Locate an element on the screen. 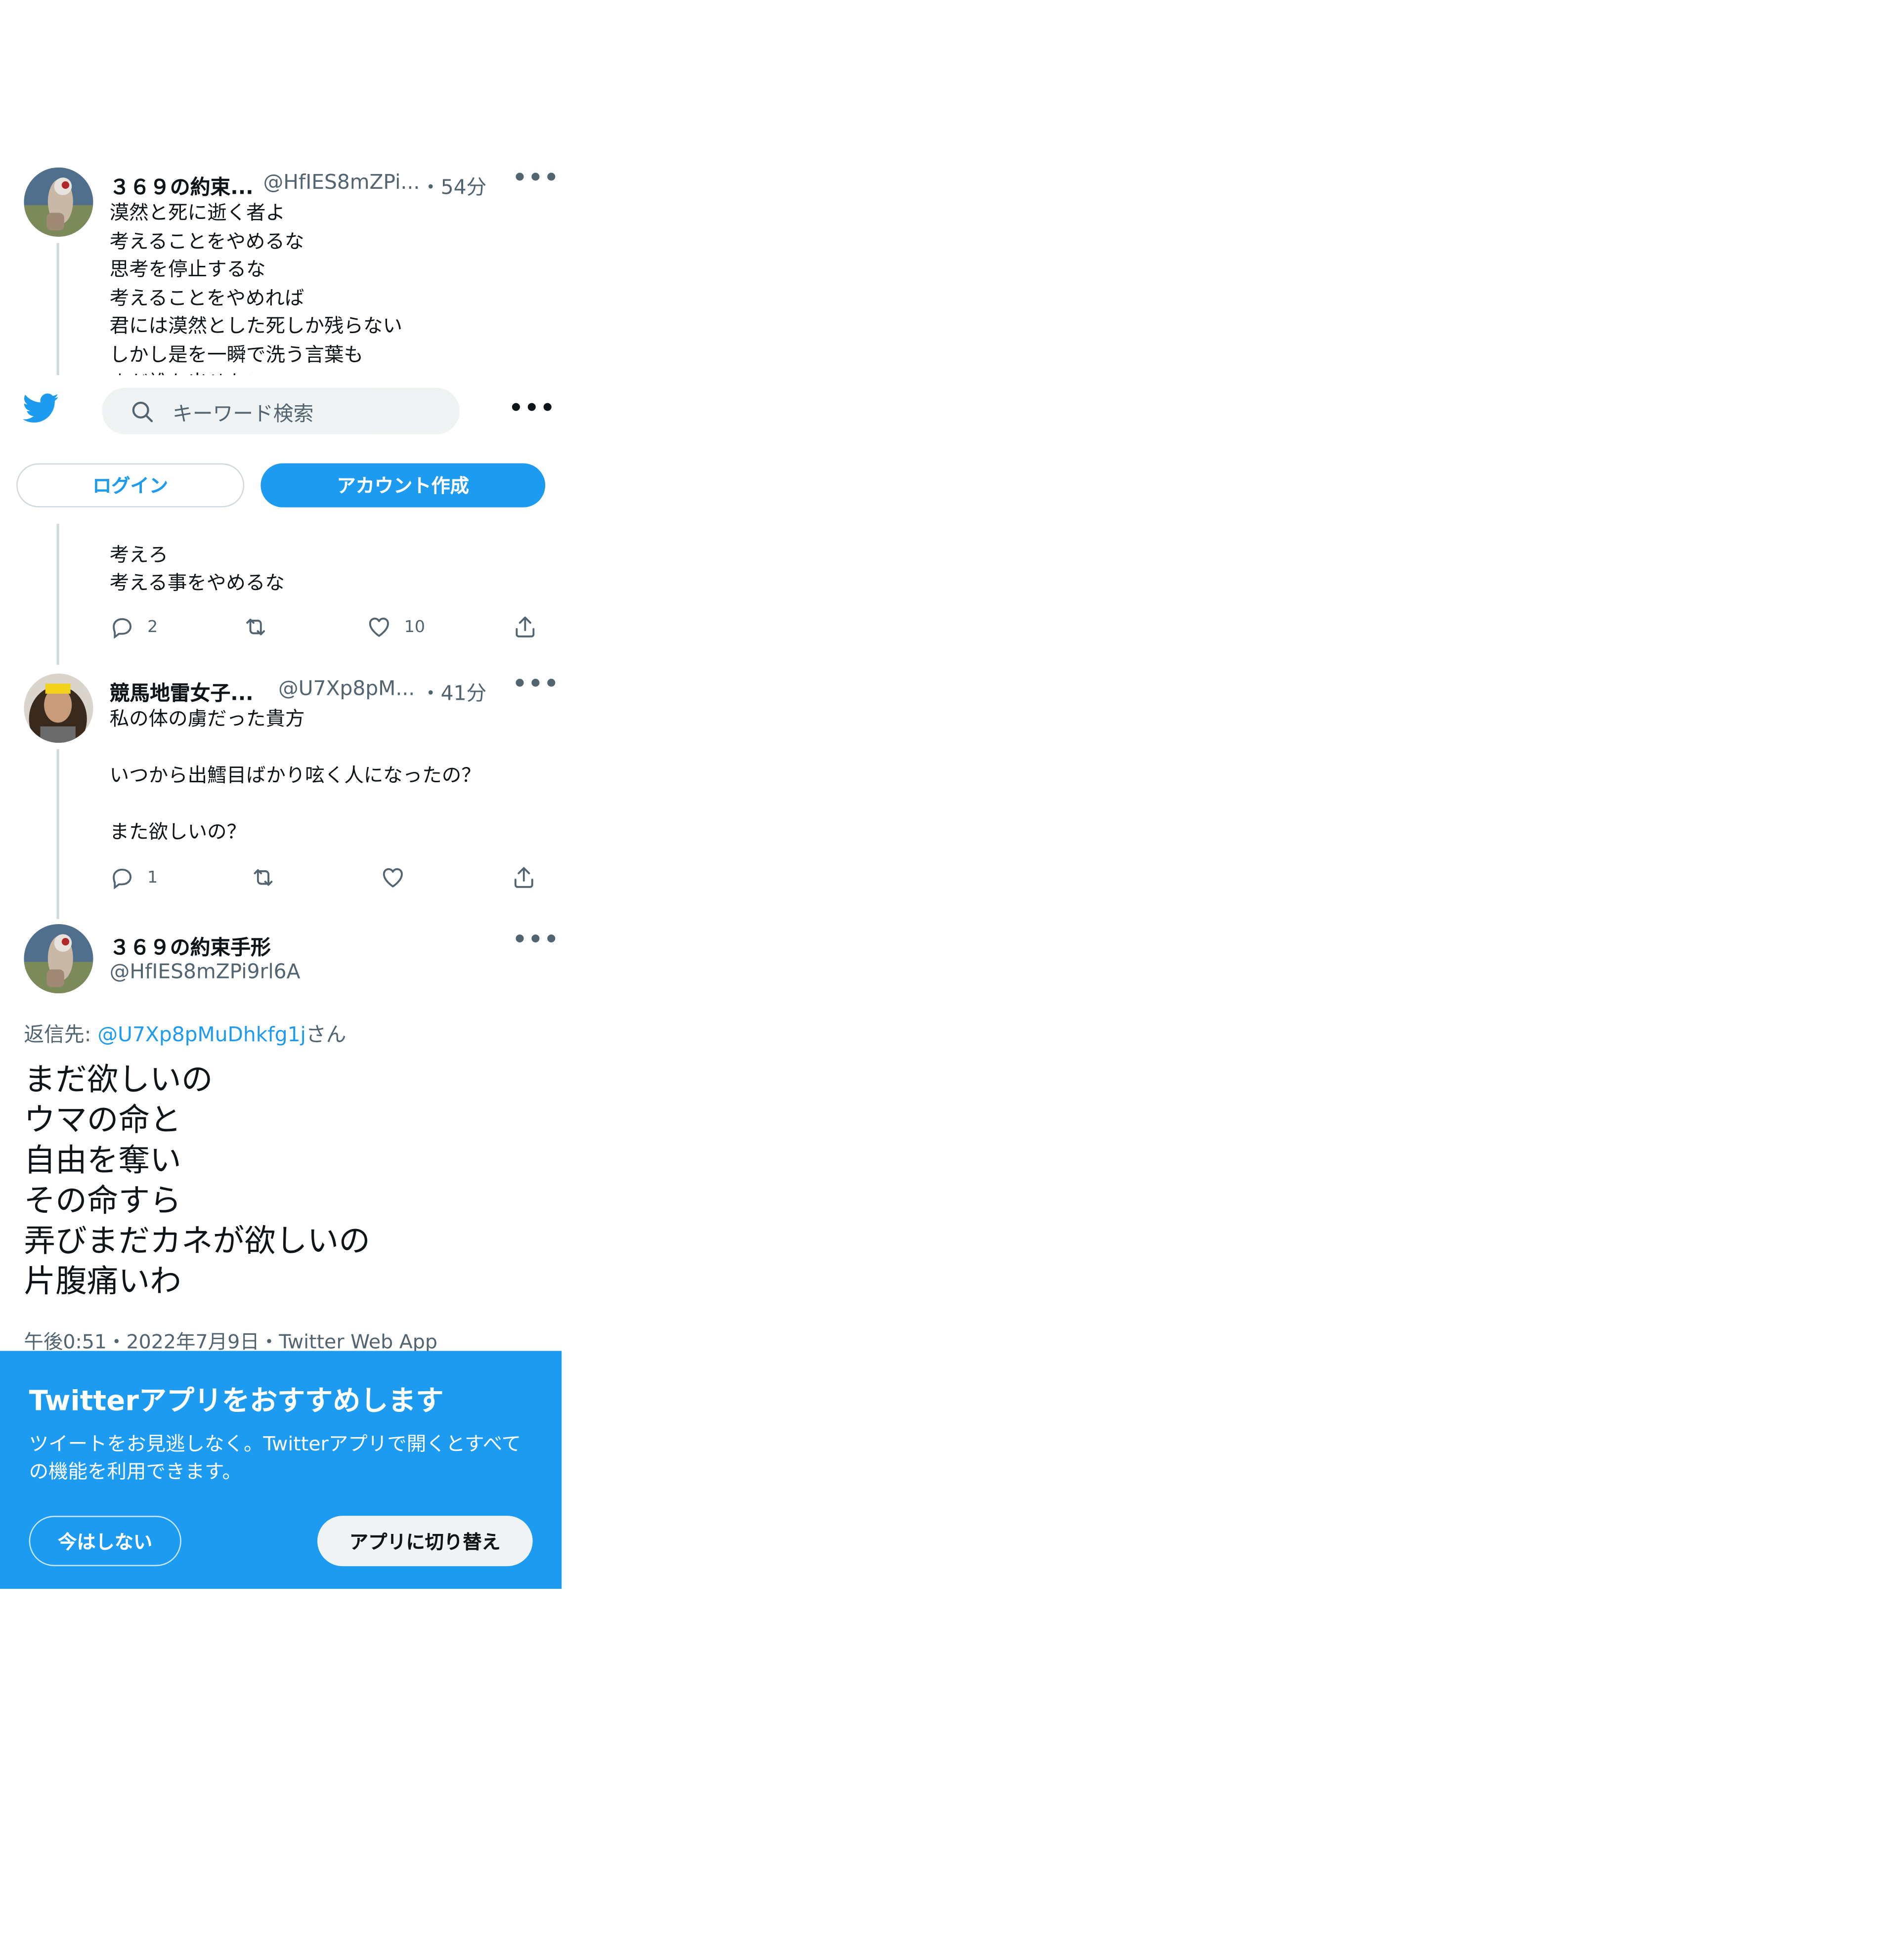  switch-to-app-button: アプリに切り替え is located at coordinates (425, 1542).